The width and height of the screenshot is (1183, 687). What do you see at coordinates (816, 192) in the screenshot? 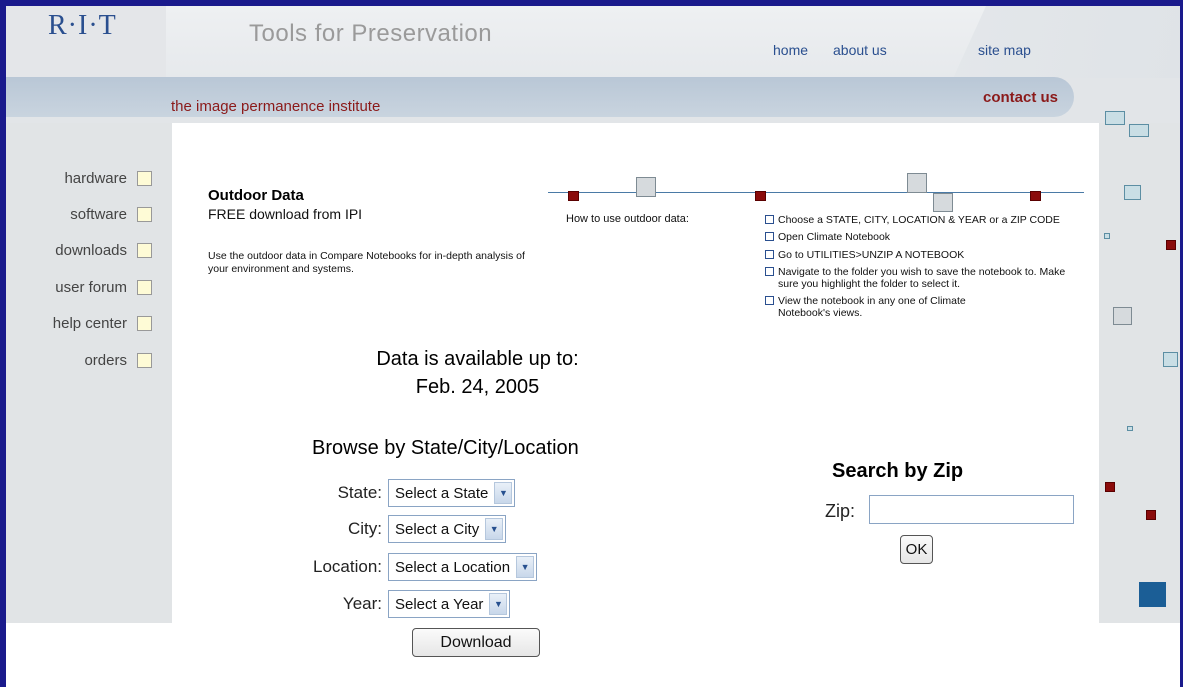
I see `timeline-line` at bounding box center [816, 192].